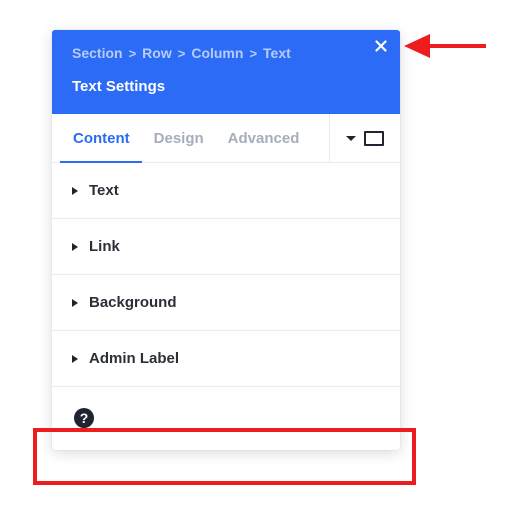 This screenshot has height=523, width=508. I want to click on tab-advanced: Advanced, so click(264, 138).